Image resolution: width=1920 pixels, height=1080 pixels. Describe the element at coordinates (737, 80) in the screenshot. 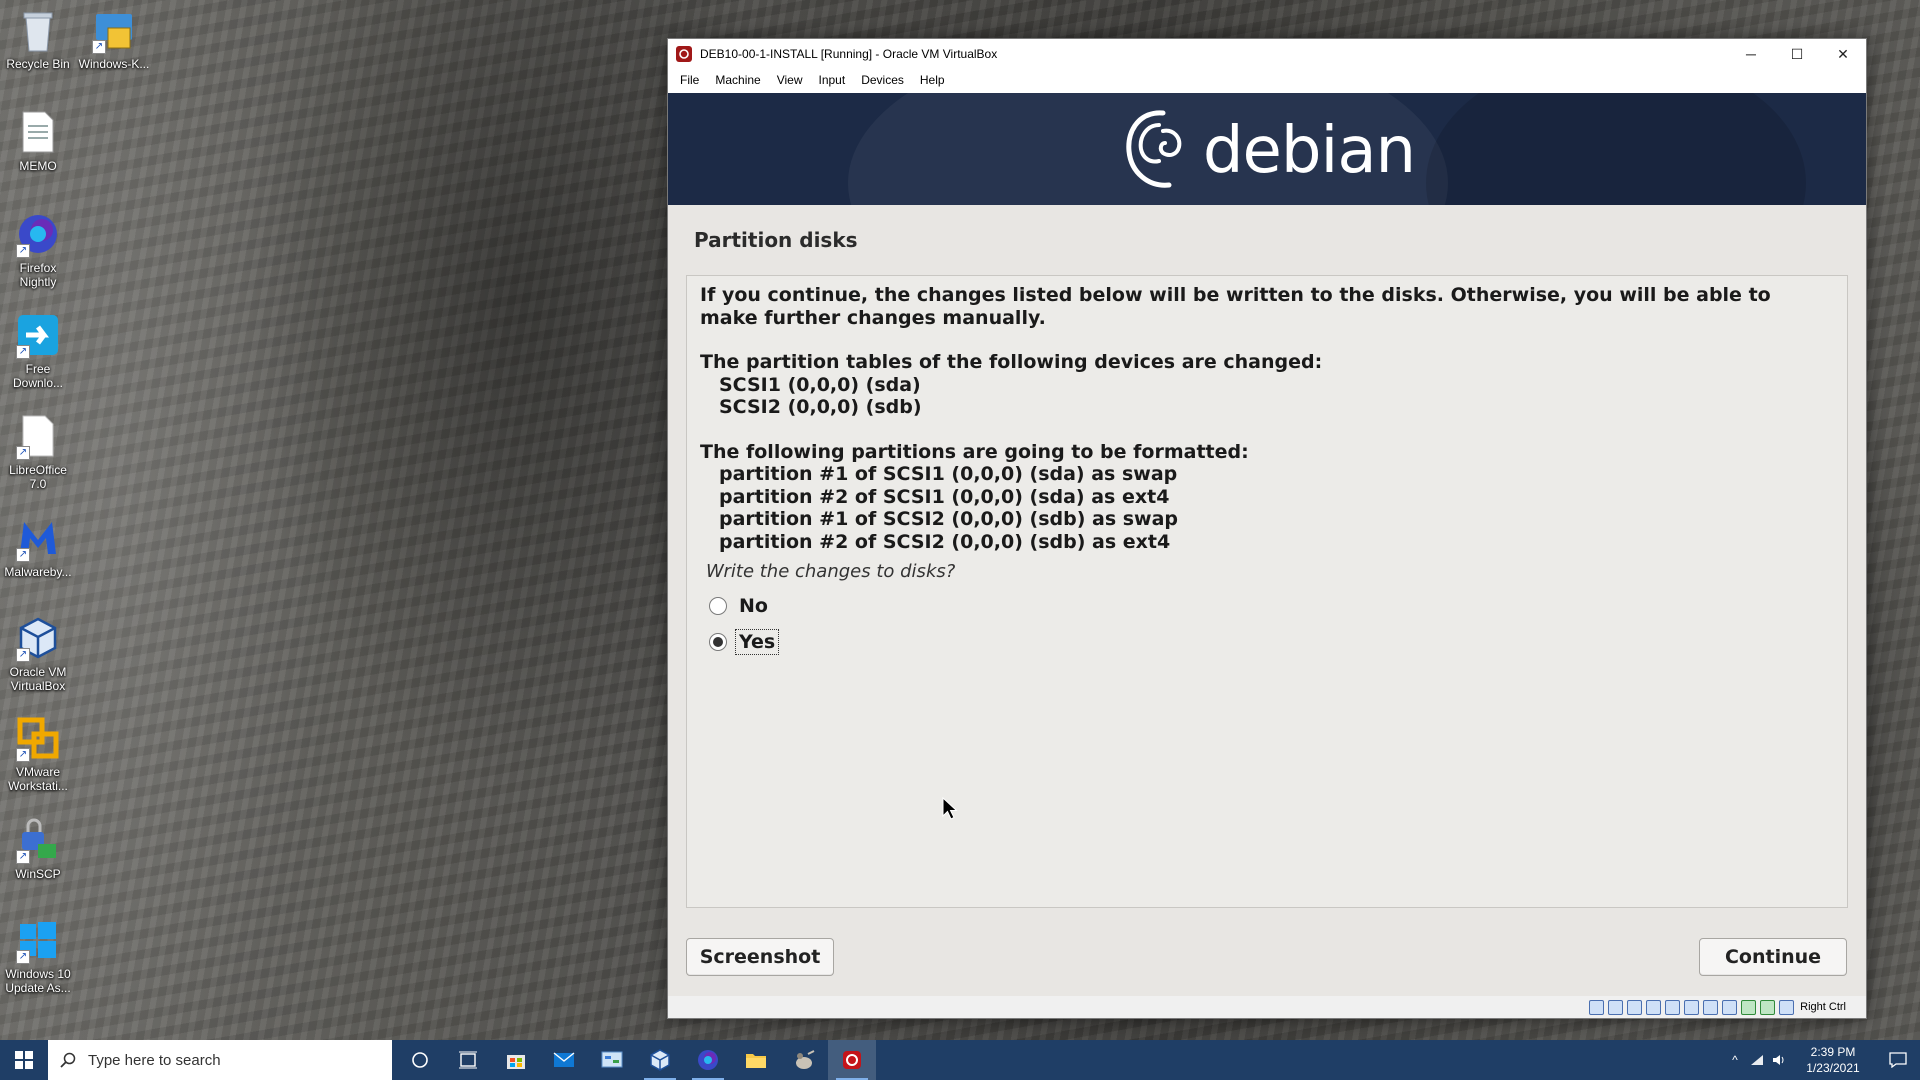

I see `menu-machine: Machine` at that location.